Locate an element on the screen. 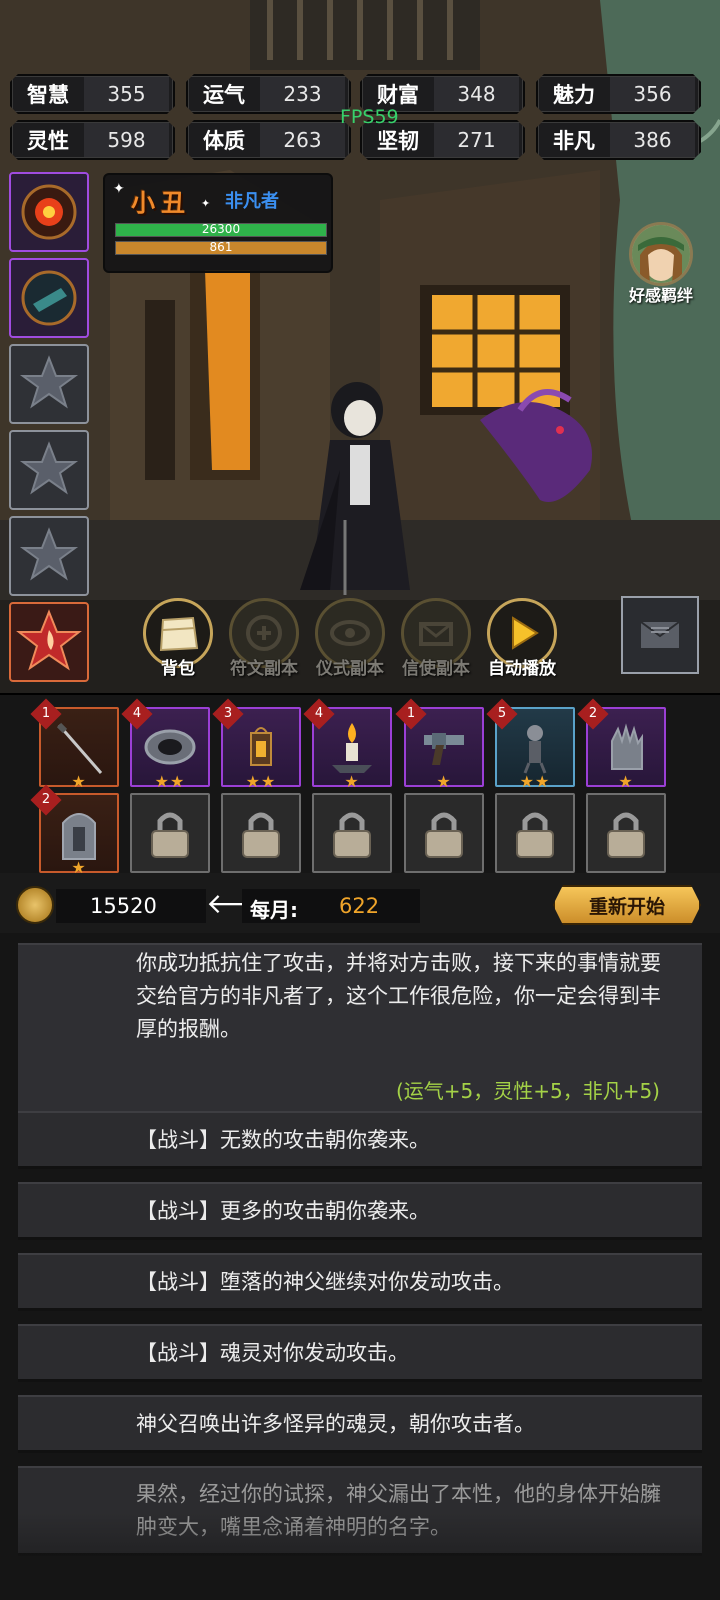 This screenshot has height=1600, width=720. gold-value: 15520 is located at coordinates (123, 906).